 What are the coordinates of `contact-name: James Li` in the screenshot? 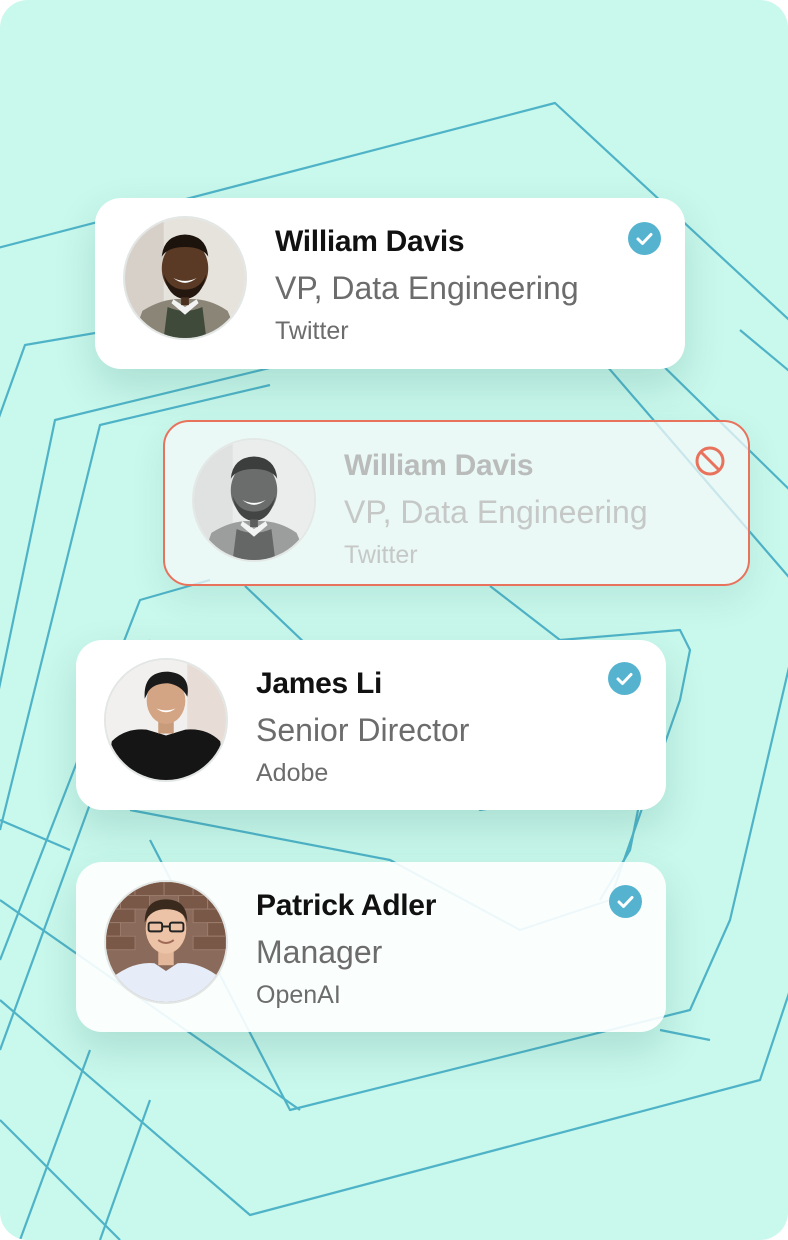 It's located at (319, 683).